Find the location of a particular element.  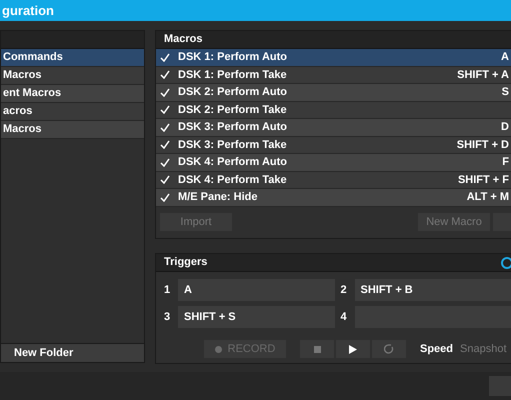

play-icon is located at coordinates (353, 349).